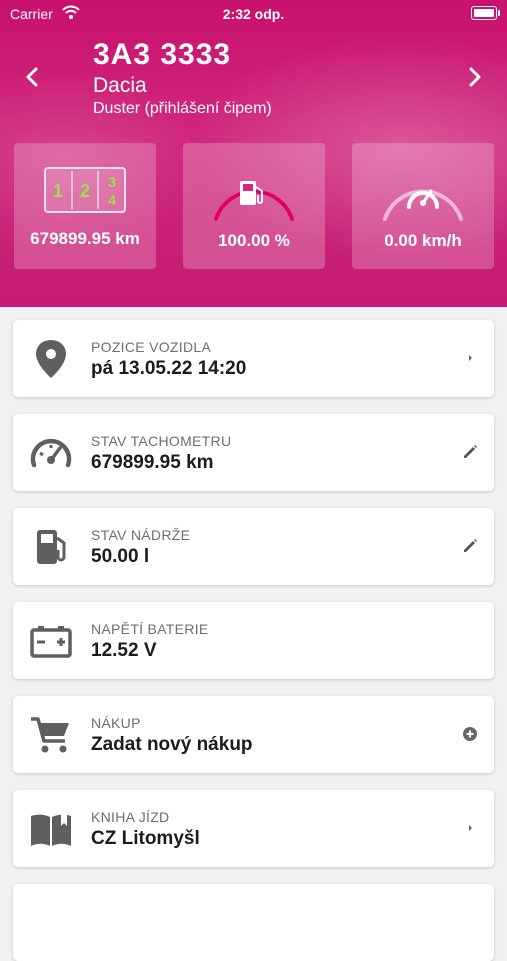  I want to click on new-purchase-card: NÁKUP Zadat nový nákup, so click(253, 734).